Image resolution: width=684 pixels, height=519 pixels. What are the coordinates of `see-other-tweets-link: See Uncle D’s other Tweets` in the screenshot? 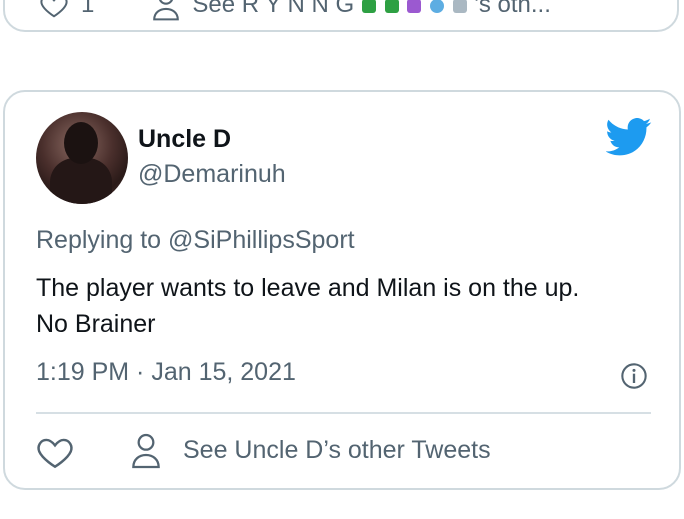 It's located at (337, 450).